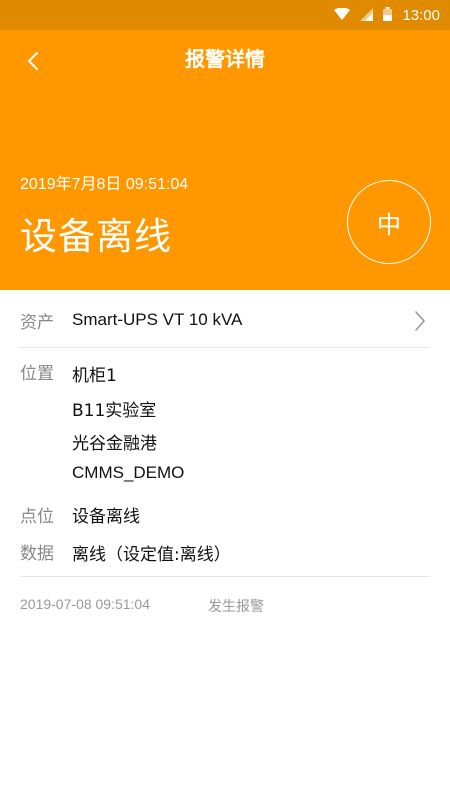 This screenshot has width=450, height=800. What do you see at coordinates (114, 444) in the screenshot?
I see `location-line: 光谷金融港` at bounding box center [114, 444].